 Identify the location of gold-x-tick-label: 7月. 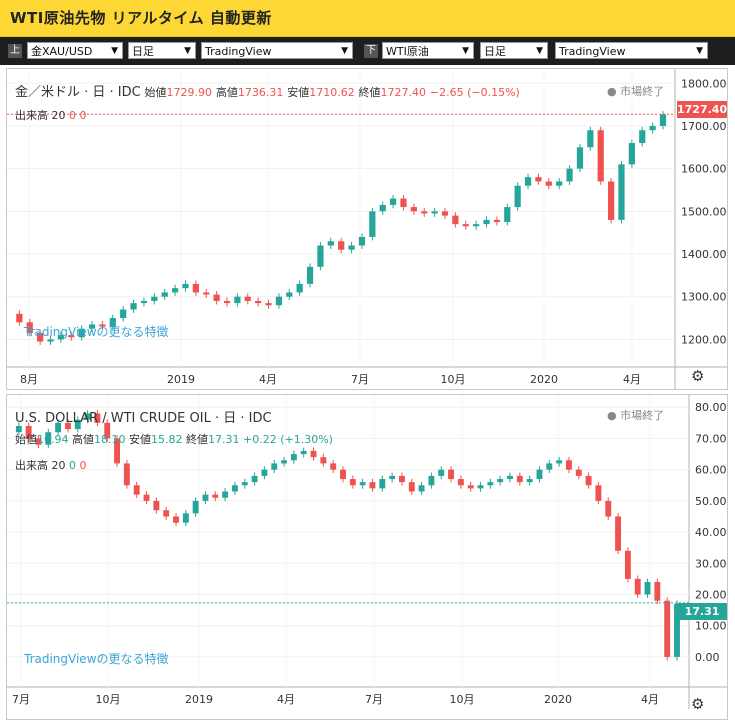
(360, 379).